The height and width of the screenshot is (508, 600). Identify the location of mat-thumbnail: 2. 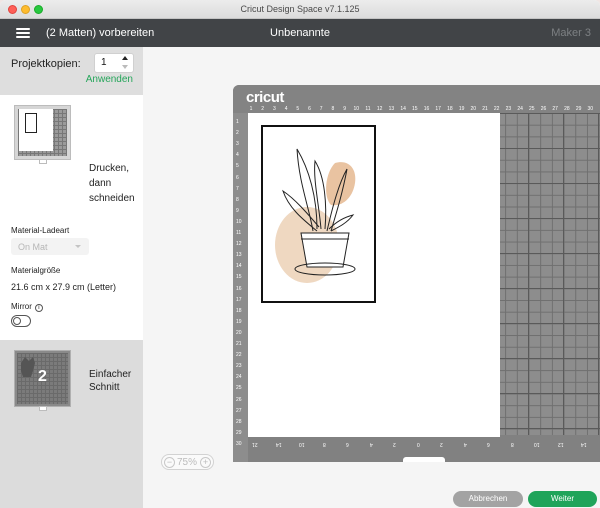
(42, 380).